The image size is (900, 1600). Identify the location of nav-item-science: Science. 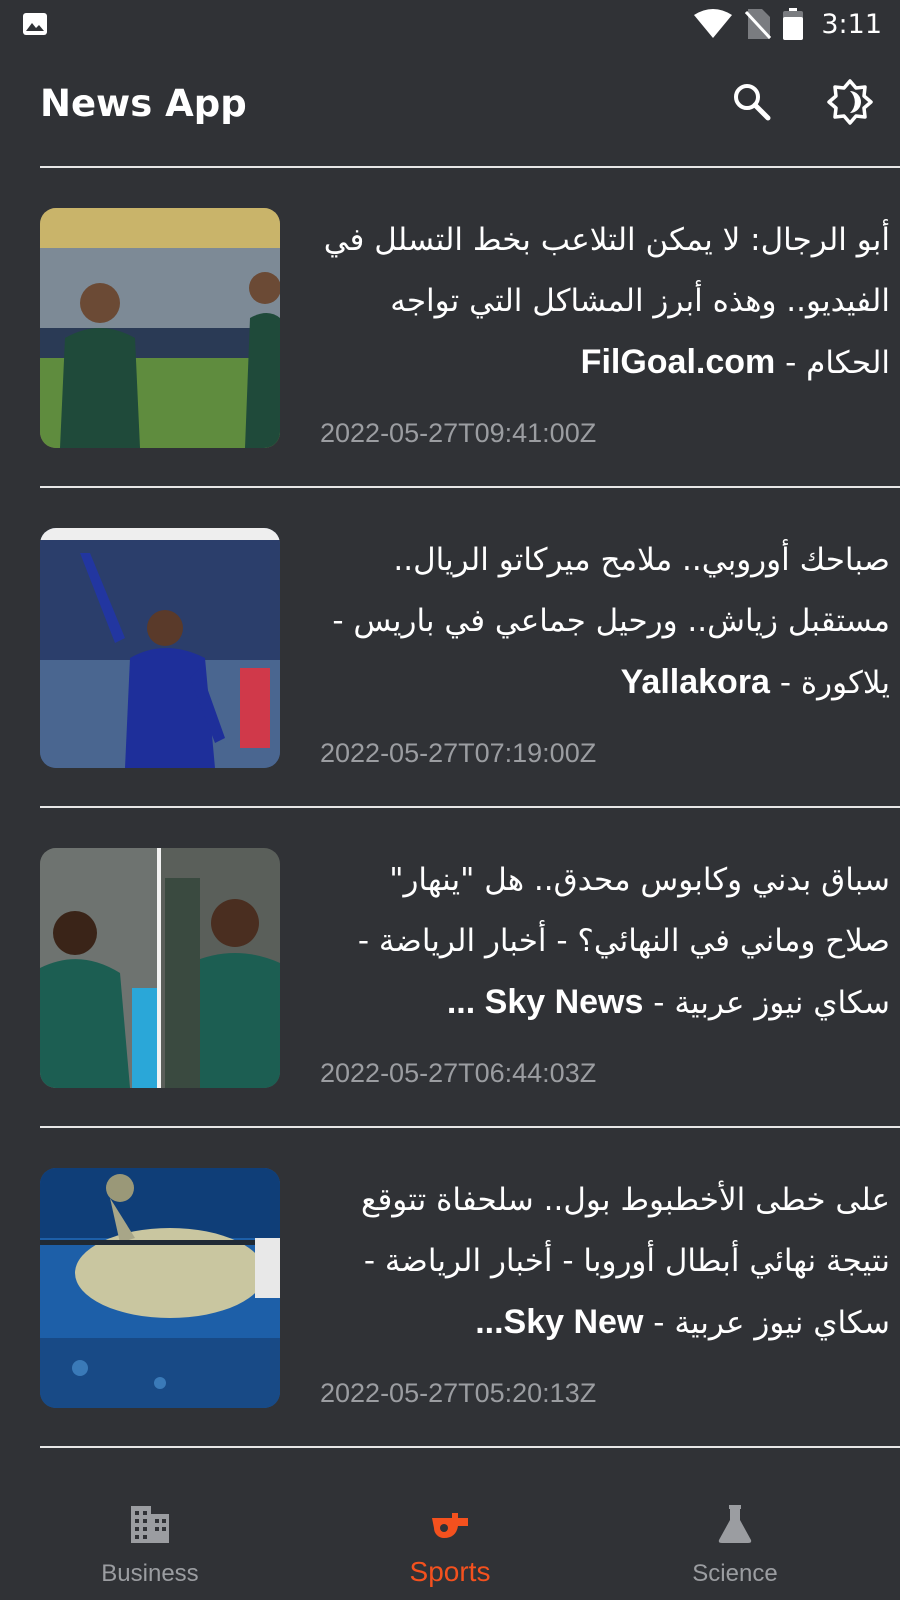
(735, 1539).